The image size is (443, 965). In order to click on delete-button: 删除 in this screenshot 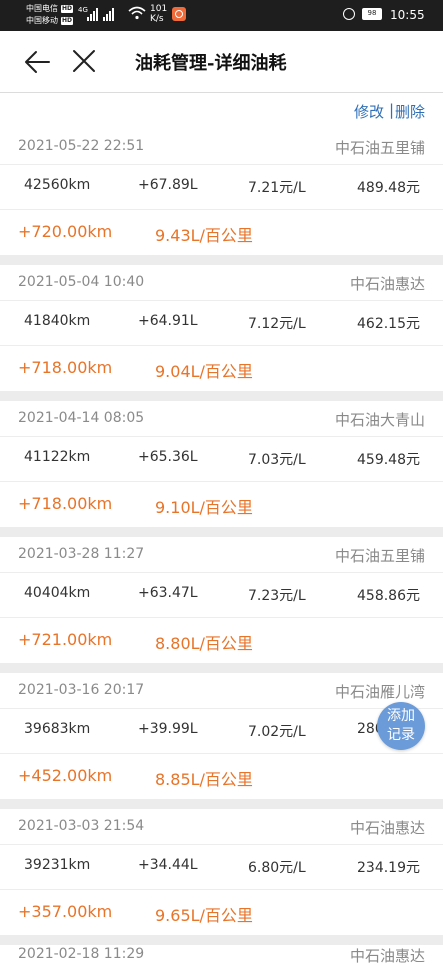, I will do `click(410, 111)`.